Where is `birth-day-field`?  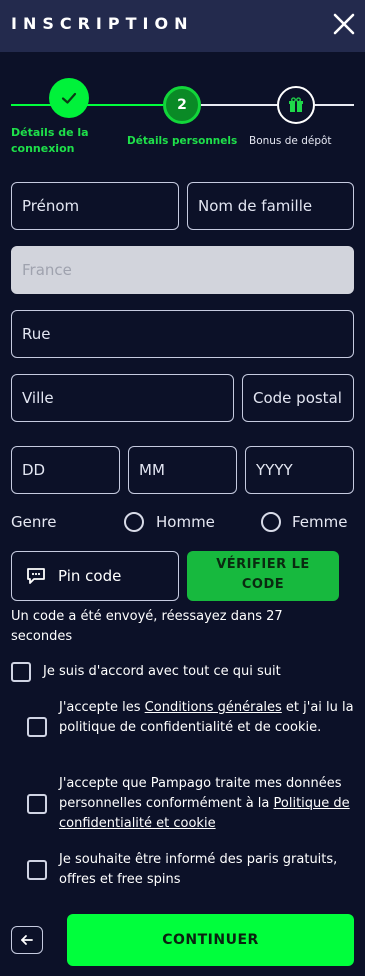
birth-day-field is located at coordinates (65, 470).